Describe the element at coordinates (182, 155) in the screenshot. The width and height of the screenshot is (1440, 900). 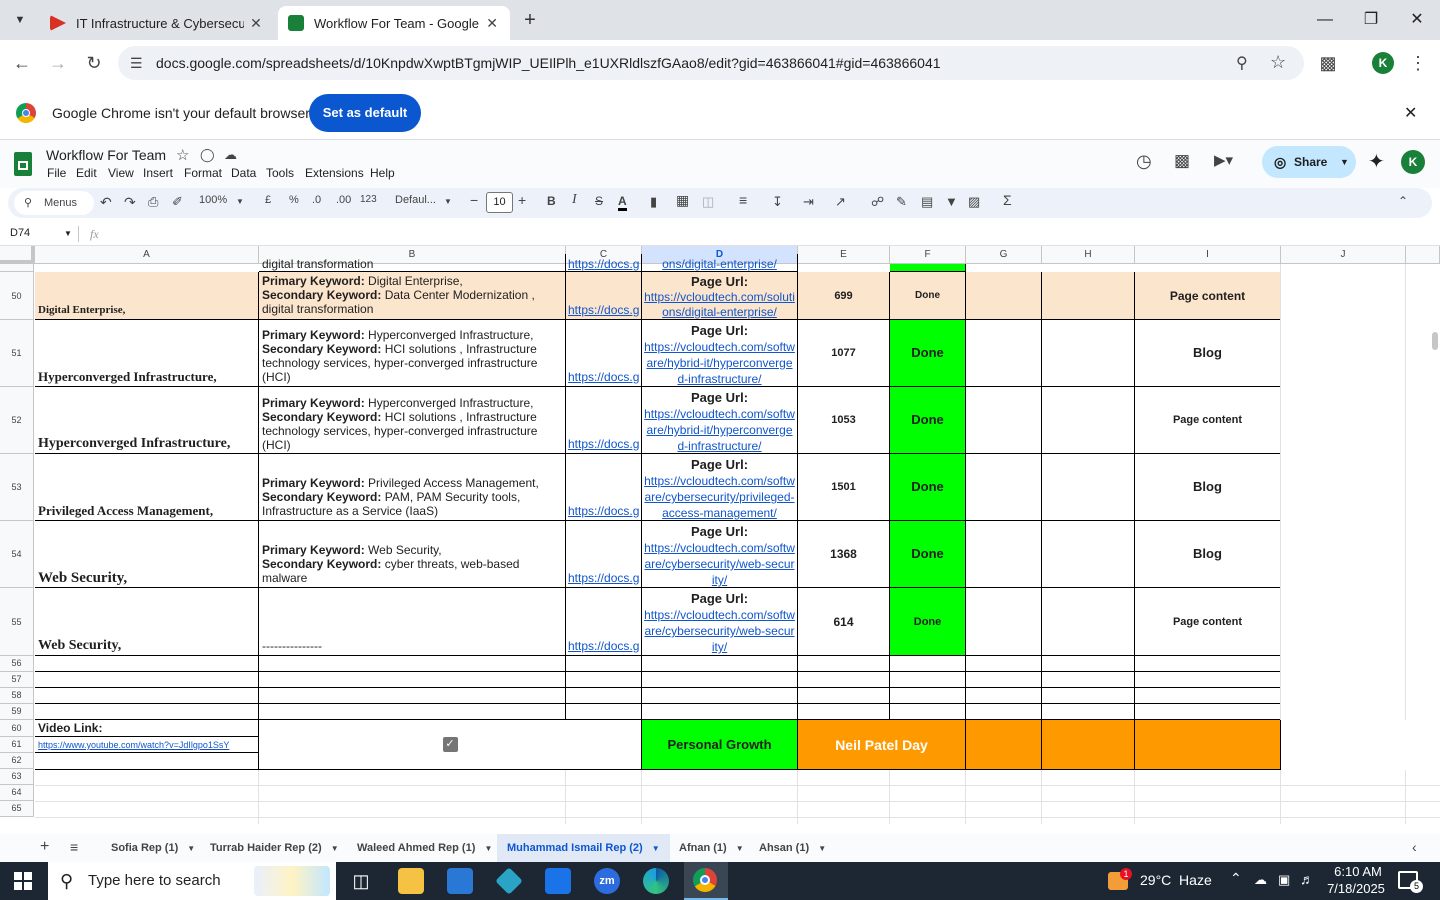
I see `star-icon: ☆` at that location.